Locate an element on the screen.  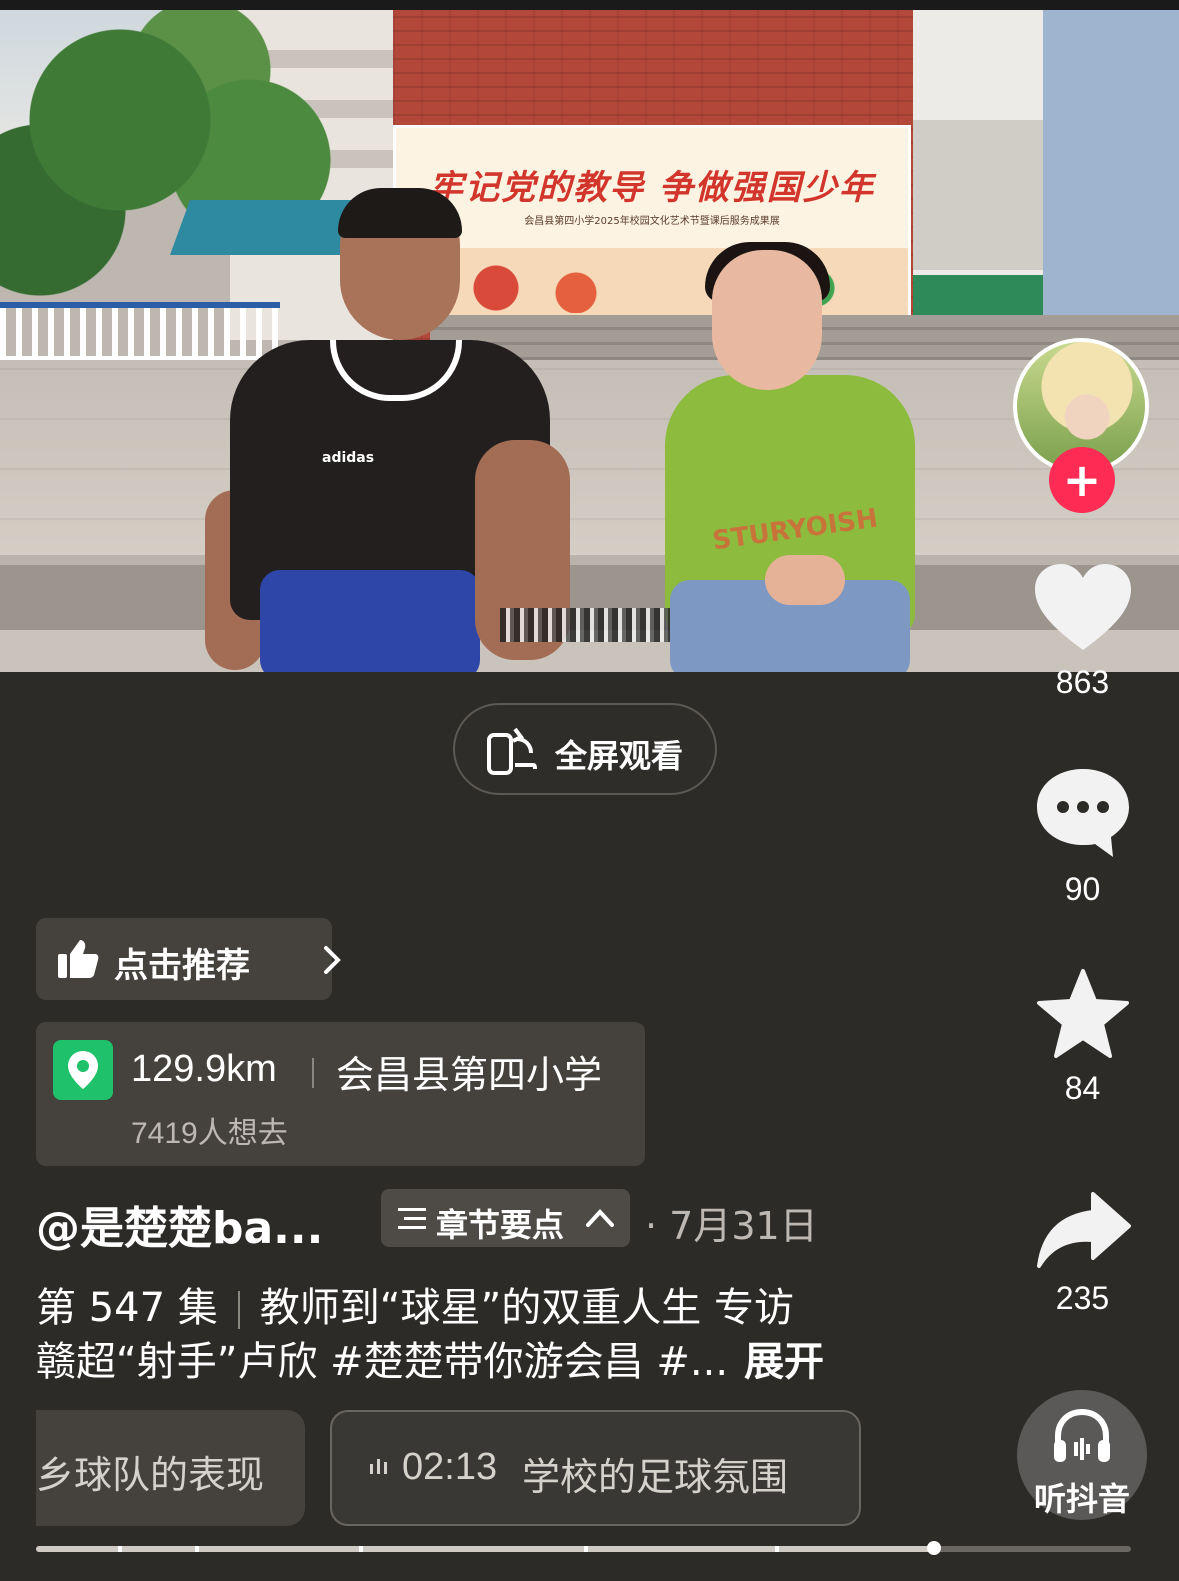
chevron-right-icon is located at coordinates (332, 960).